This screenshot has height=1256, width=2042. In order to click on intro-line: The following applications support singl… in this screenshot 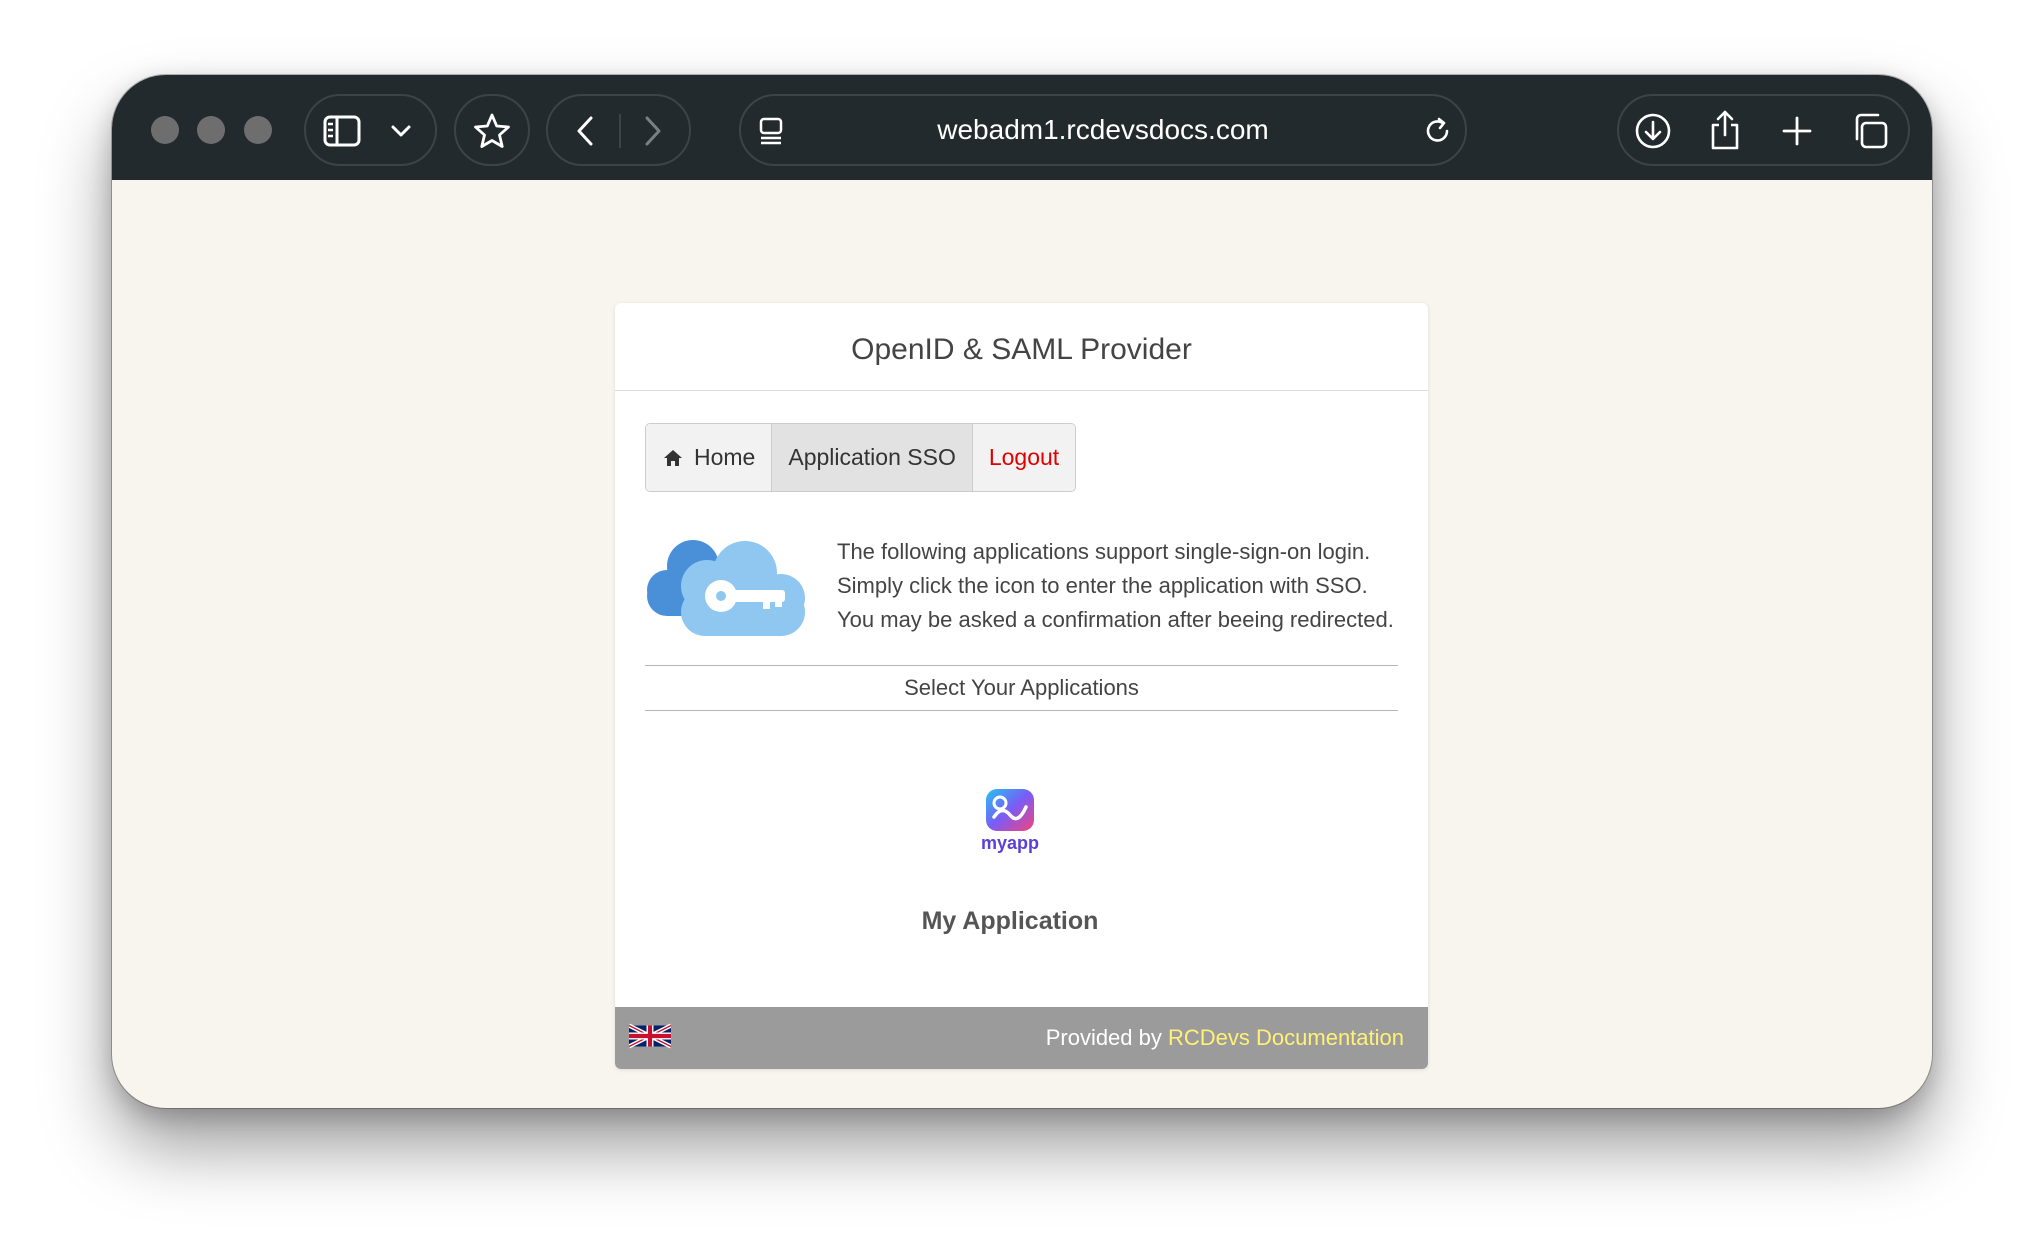, I will do `click(1104, 551)`.